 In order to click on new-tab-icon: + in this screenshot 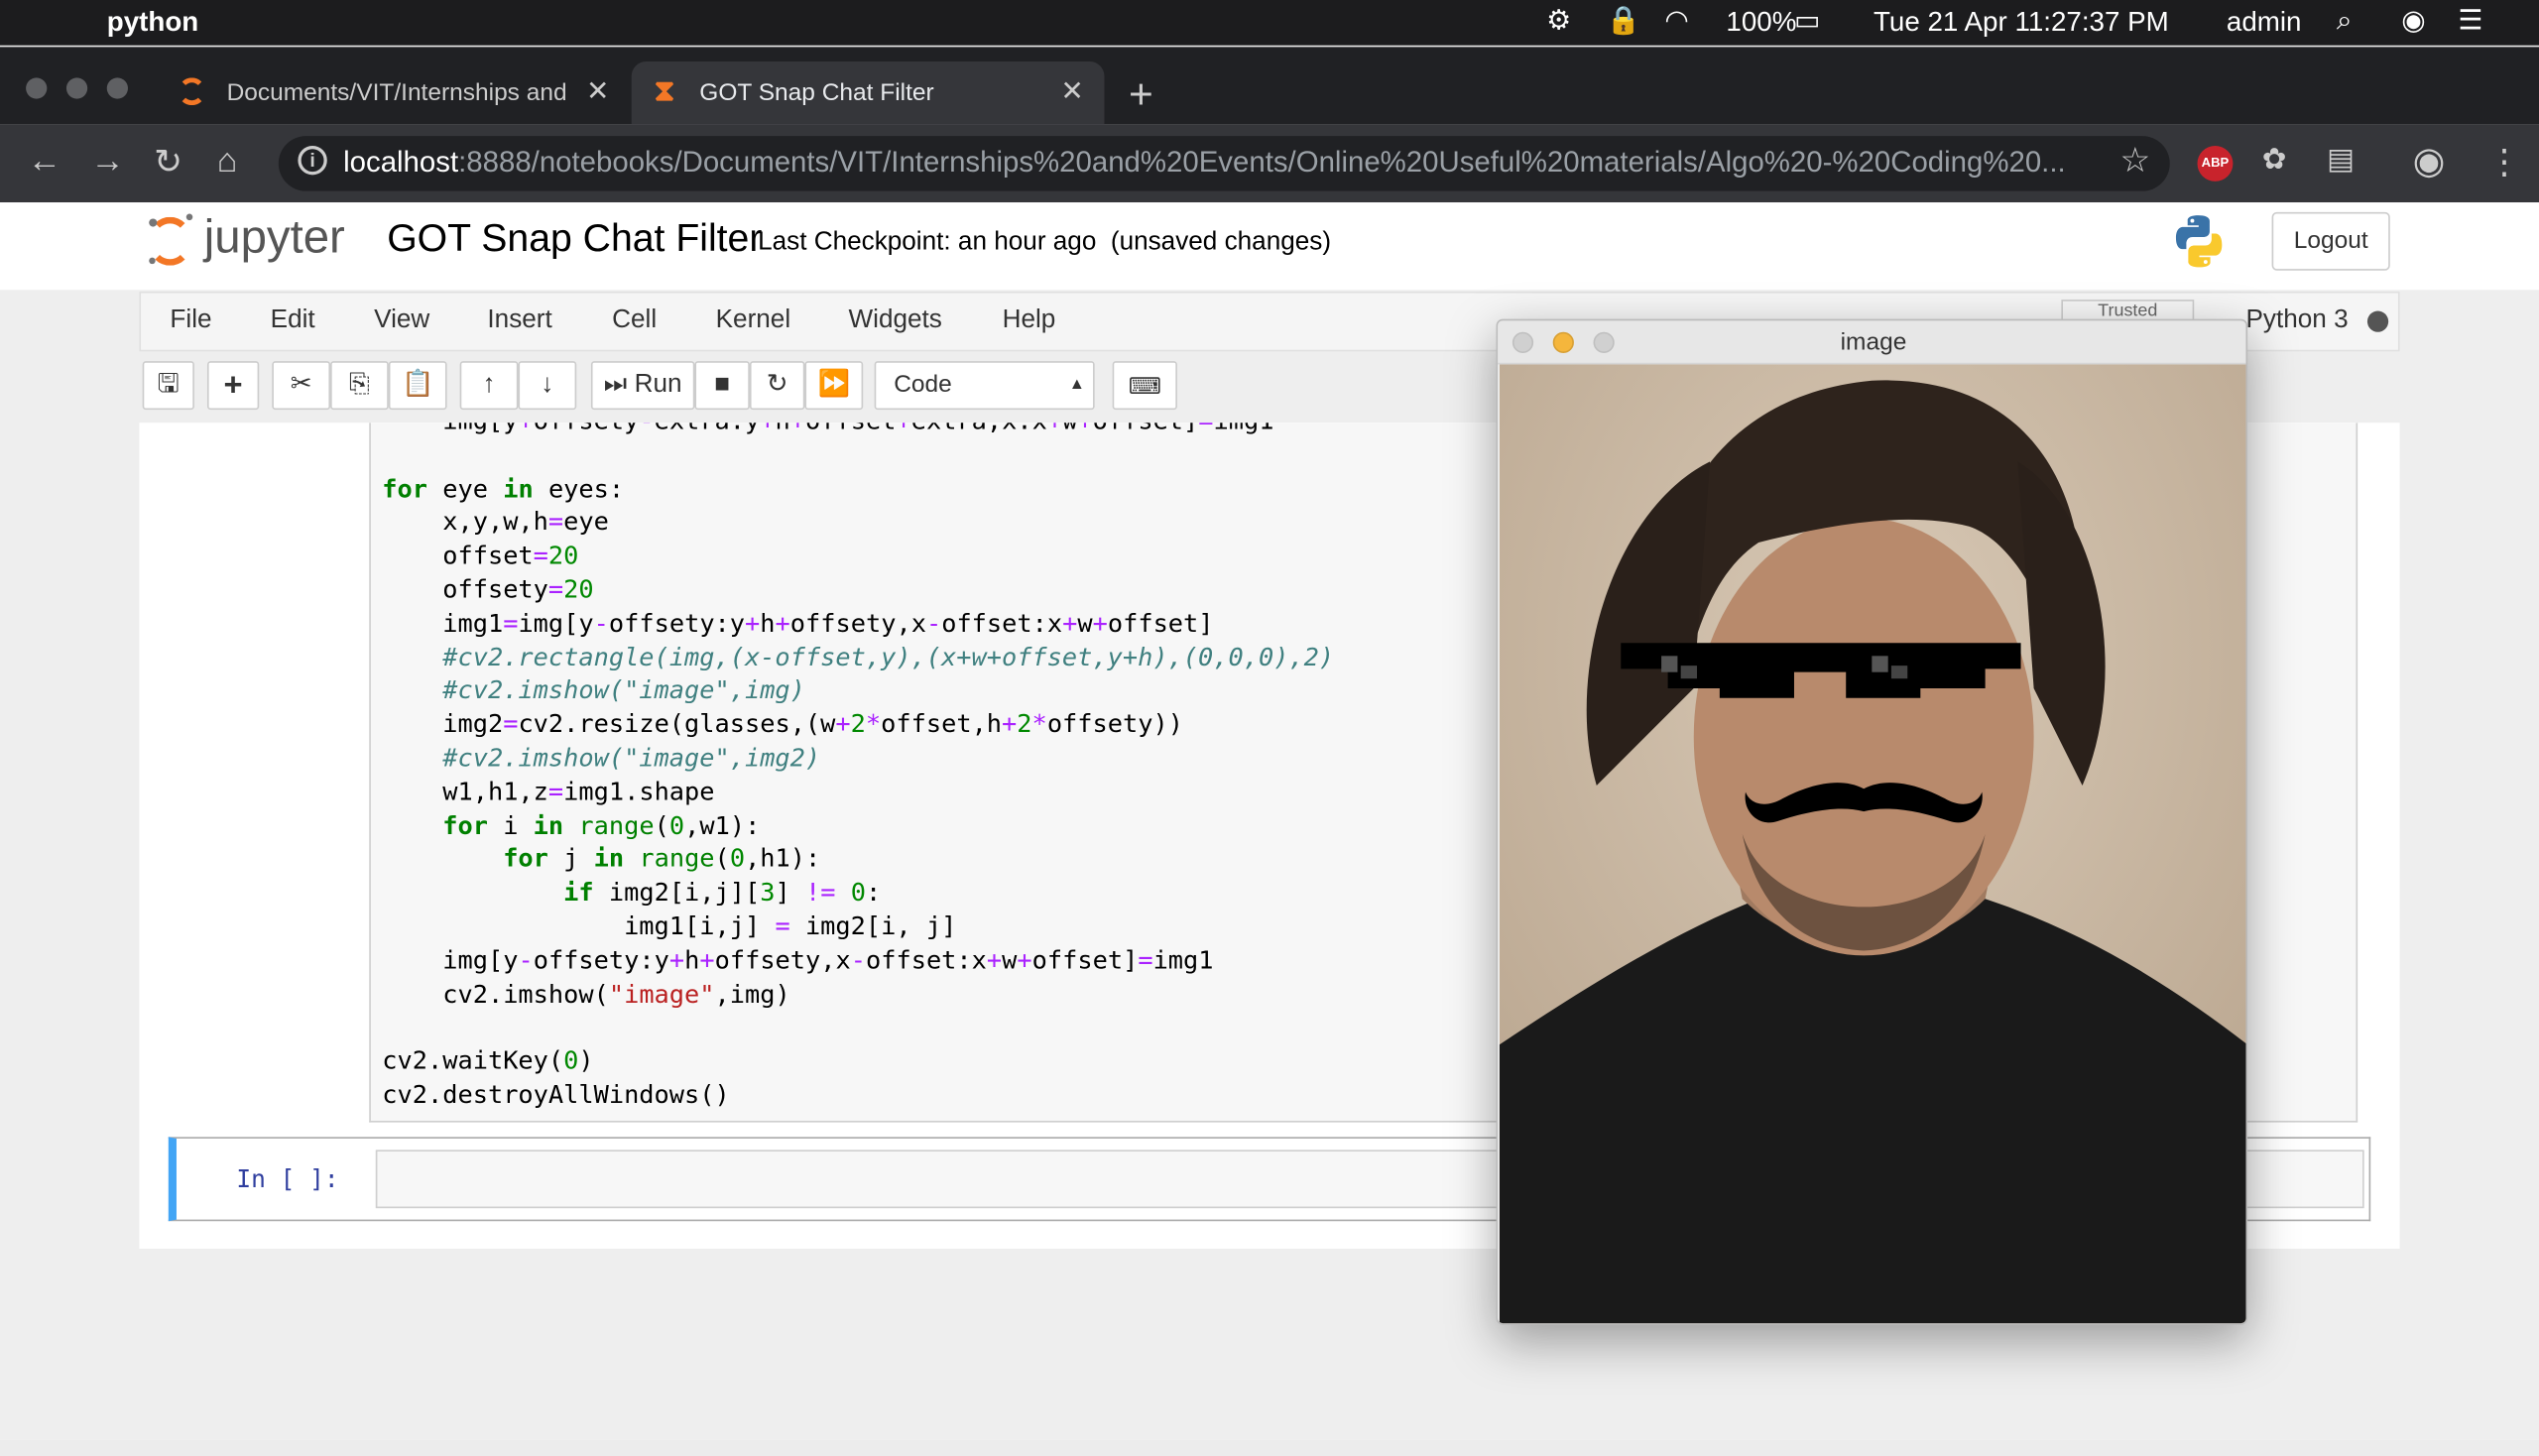, I will do `click(1141, 94)`.